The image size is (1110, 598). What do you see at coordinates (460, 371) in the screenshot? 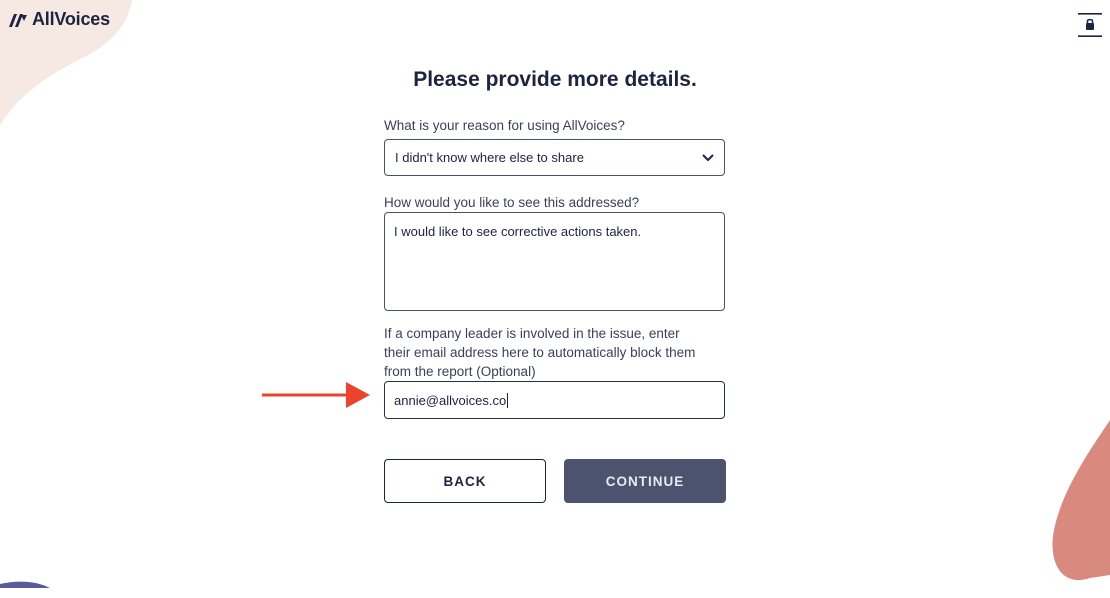
I see `leader-email-label-line-3: from the report (Optional)` at bounding box center [460, 371].